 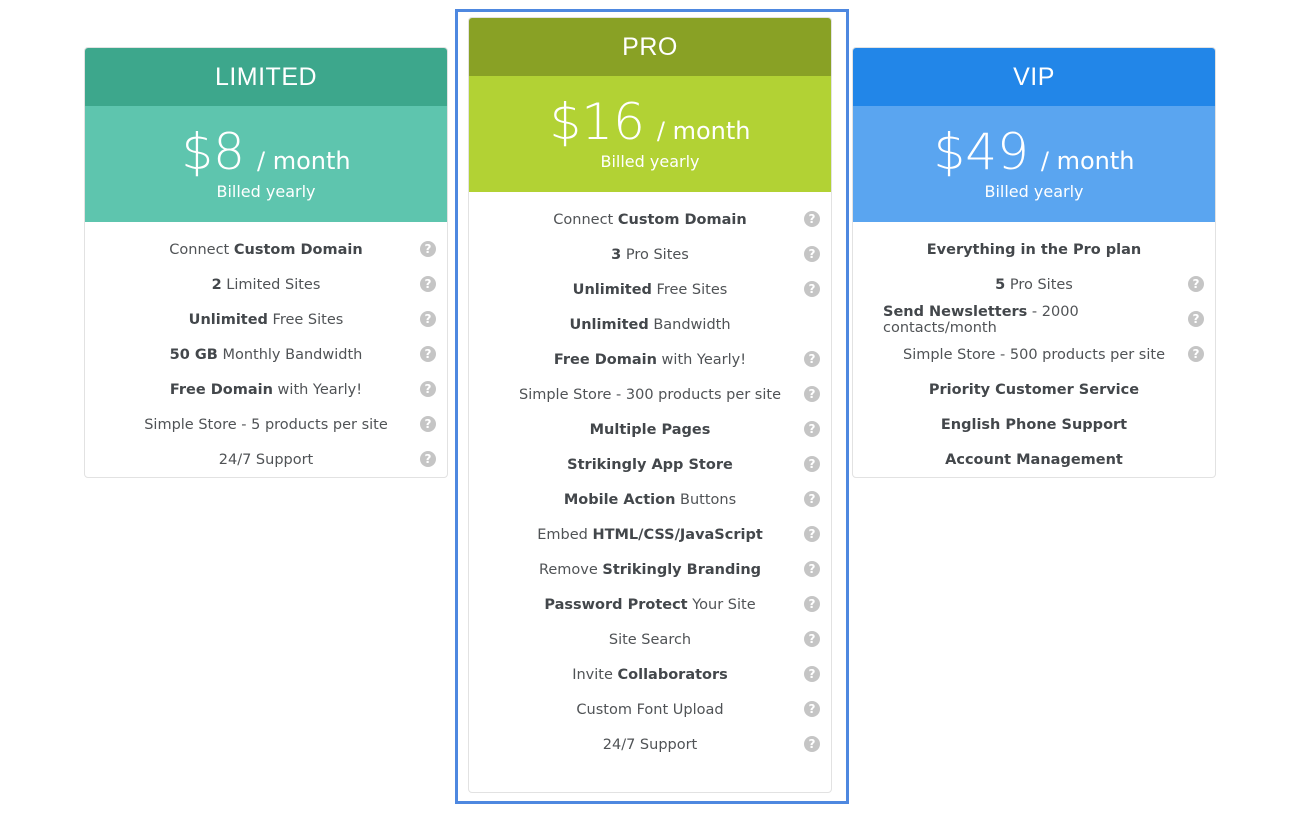 What do you see at coordinates (650, 47) in the screenshot?
I see `plan-title: PRO` at bounding box center [650, 47].